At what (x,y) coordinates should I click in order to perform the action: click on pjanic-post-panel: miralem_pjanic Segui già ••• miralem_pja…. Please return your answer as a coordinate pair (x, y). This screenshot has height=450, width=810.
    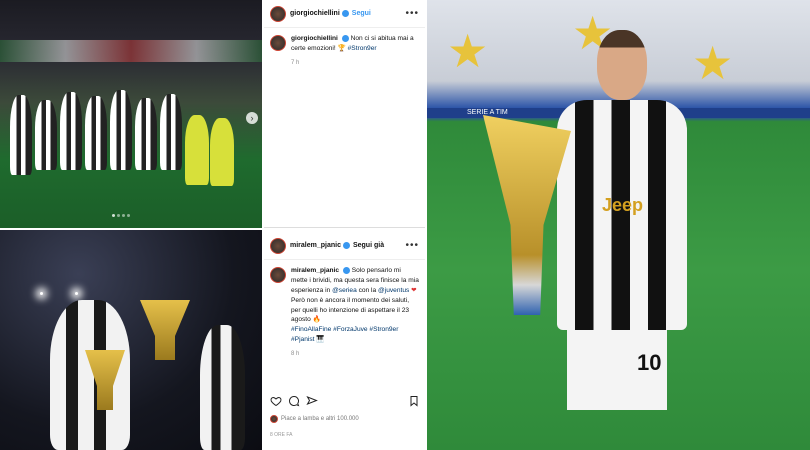
    Looking at the image, I should click on (344, 341).